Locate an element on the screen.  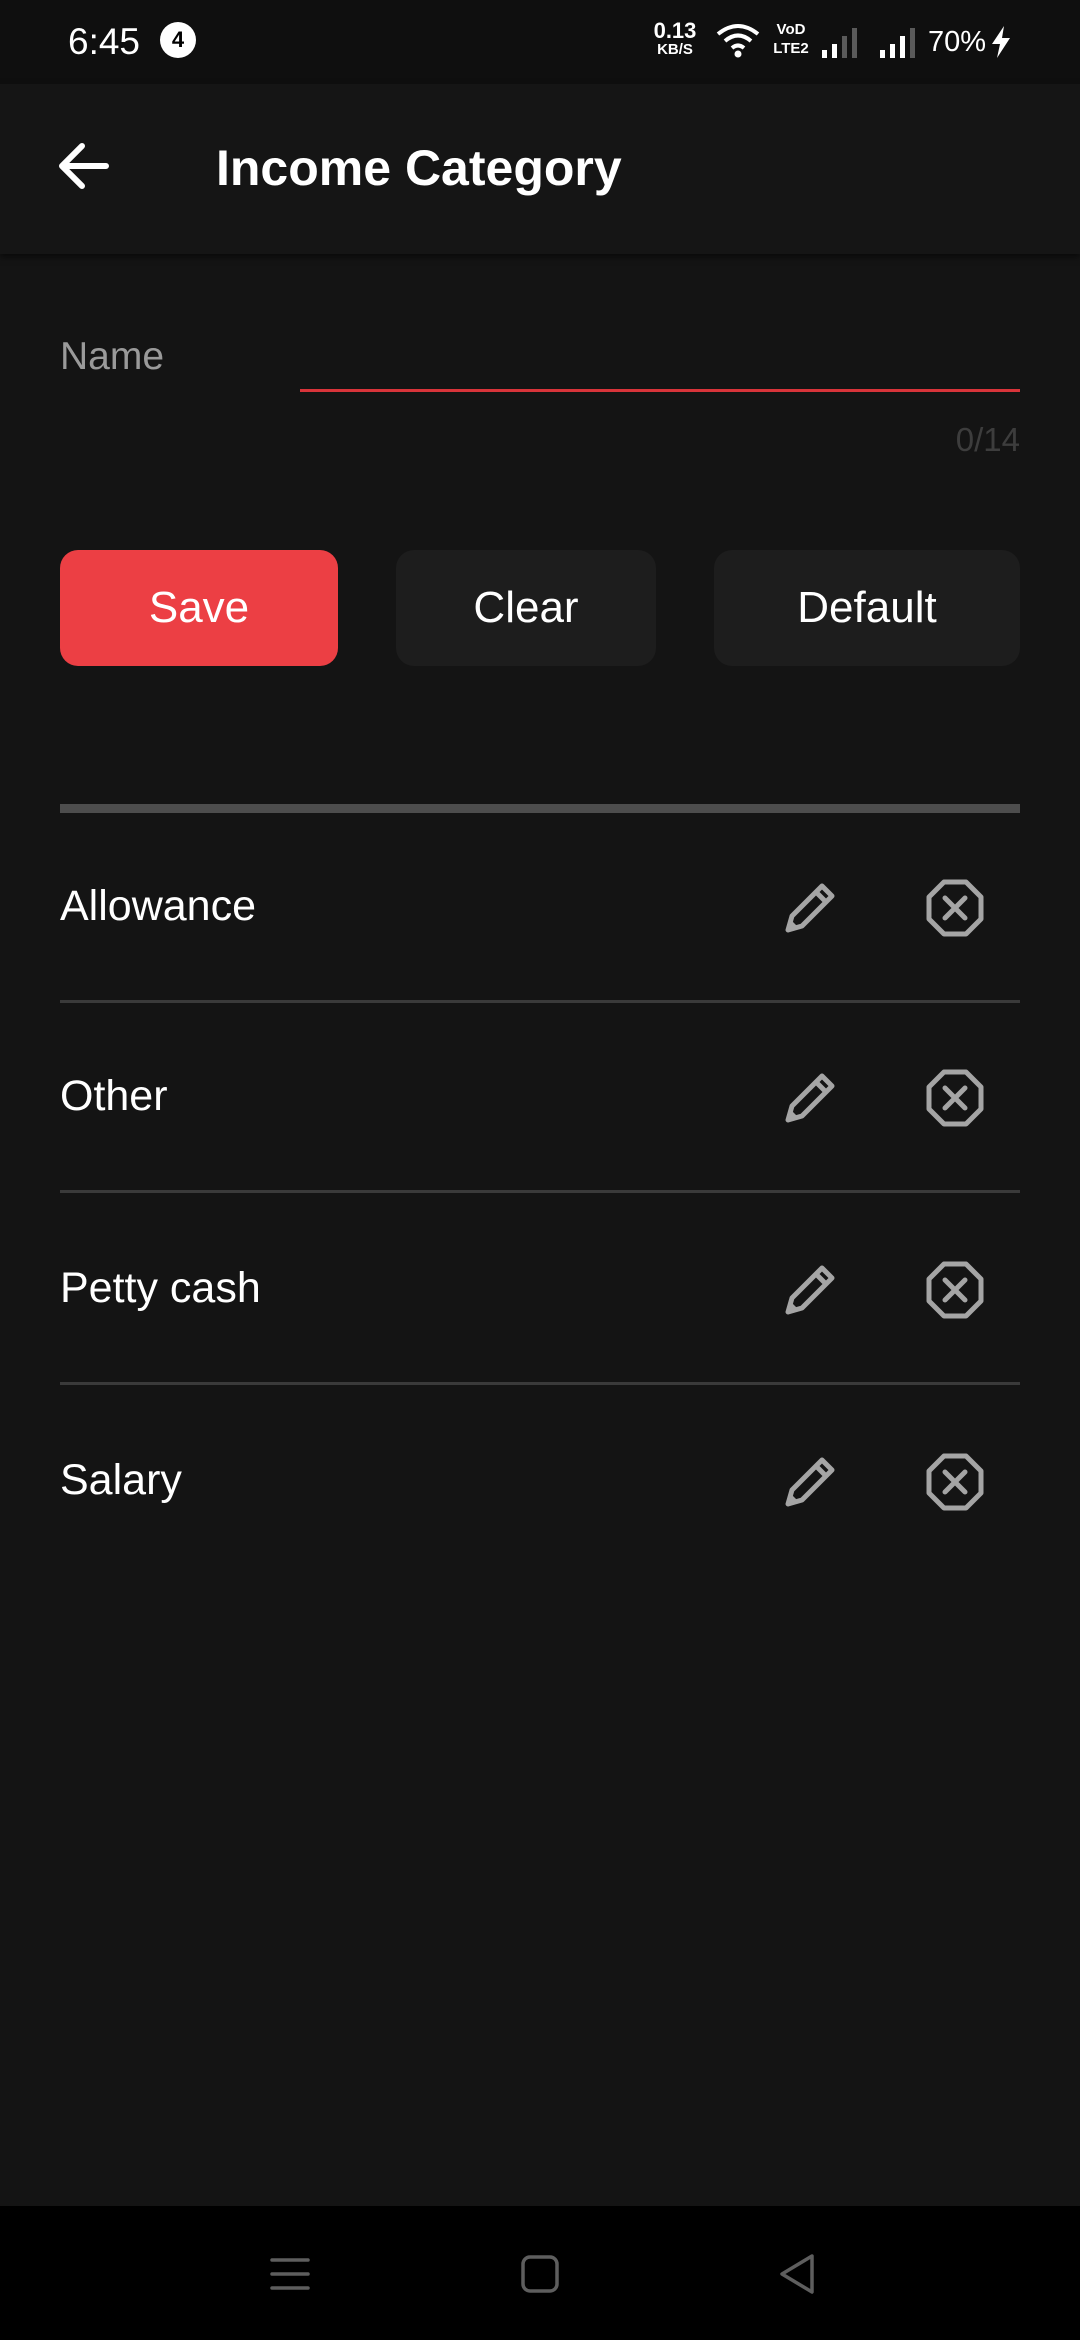
app-bar: Income Category is located at coordinates (540, 169).